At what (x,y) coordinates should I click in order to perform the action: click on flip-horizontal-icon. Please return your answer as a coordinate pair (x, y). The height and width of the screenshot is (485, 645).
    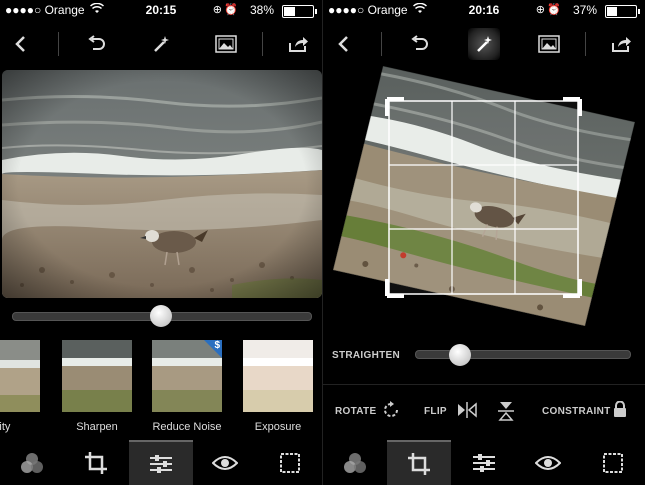
    Looking at the image, I should click on (467, 412).